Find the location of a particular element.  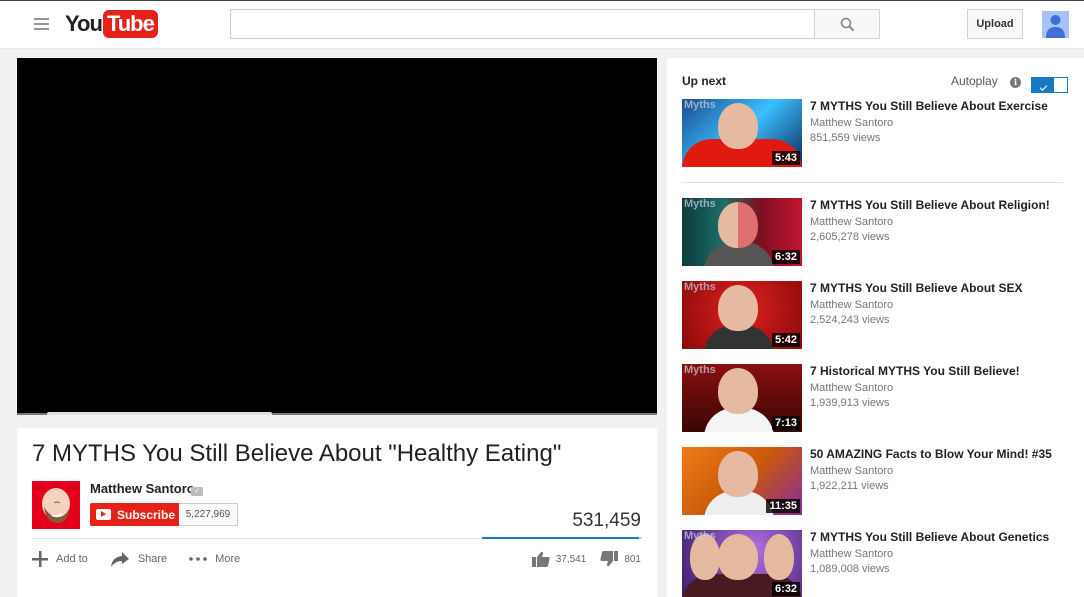

magnifier-icon is located at coordinates (847, 24).